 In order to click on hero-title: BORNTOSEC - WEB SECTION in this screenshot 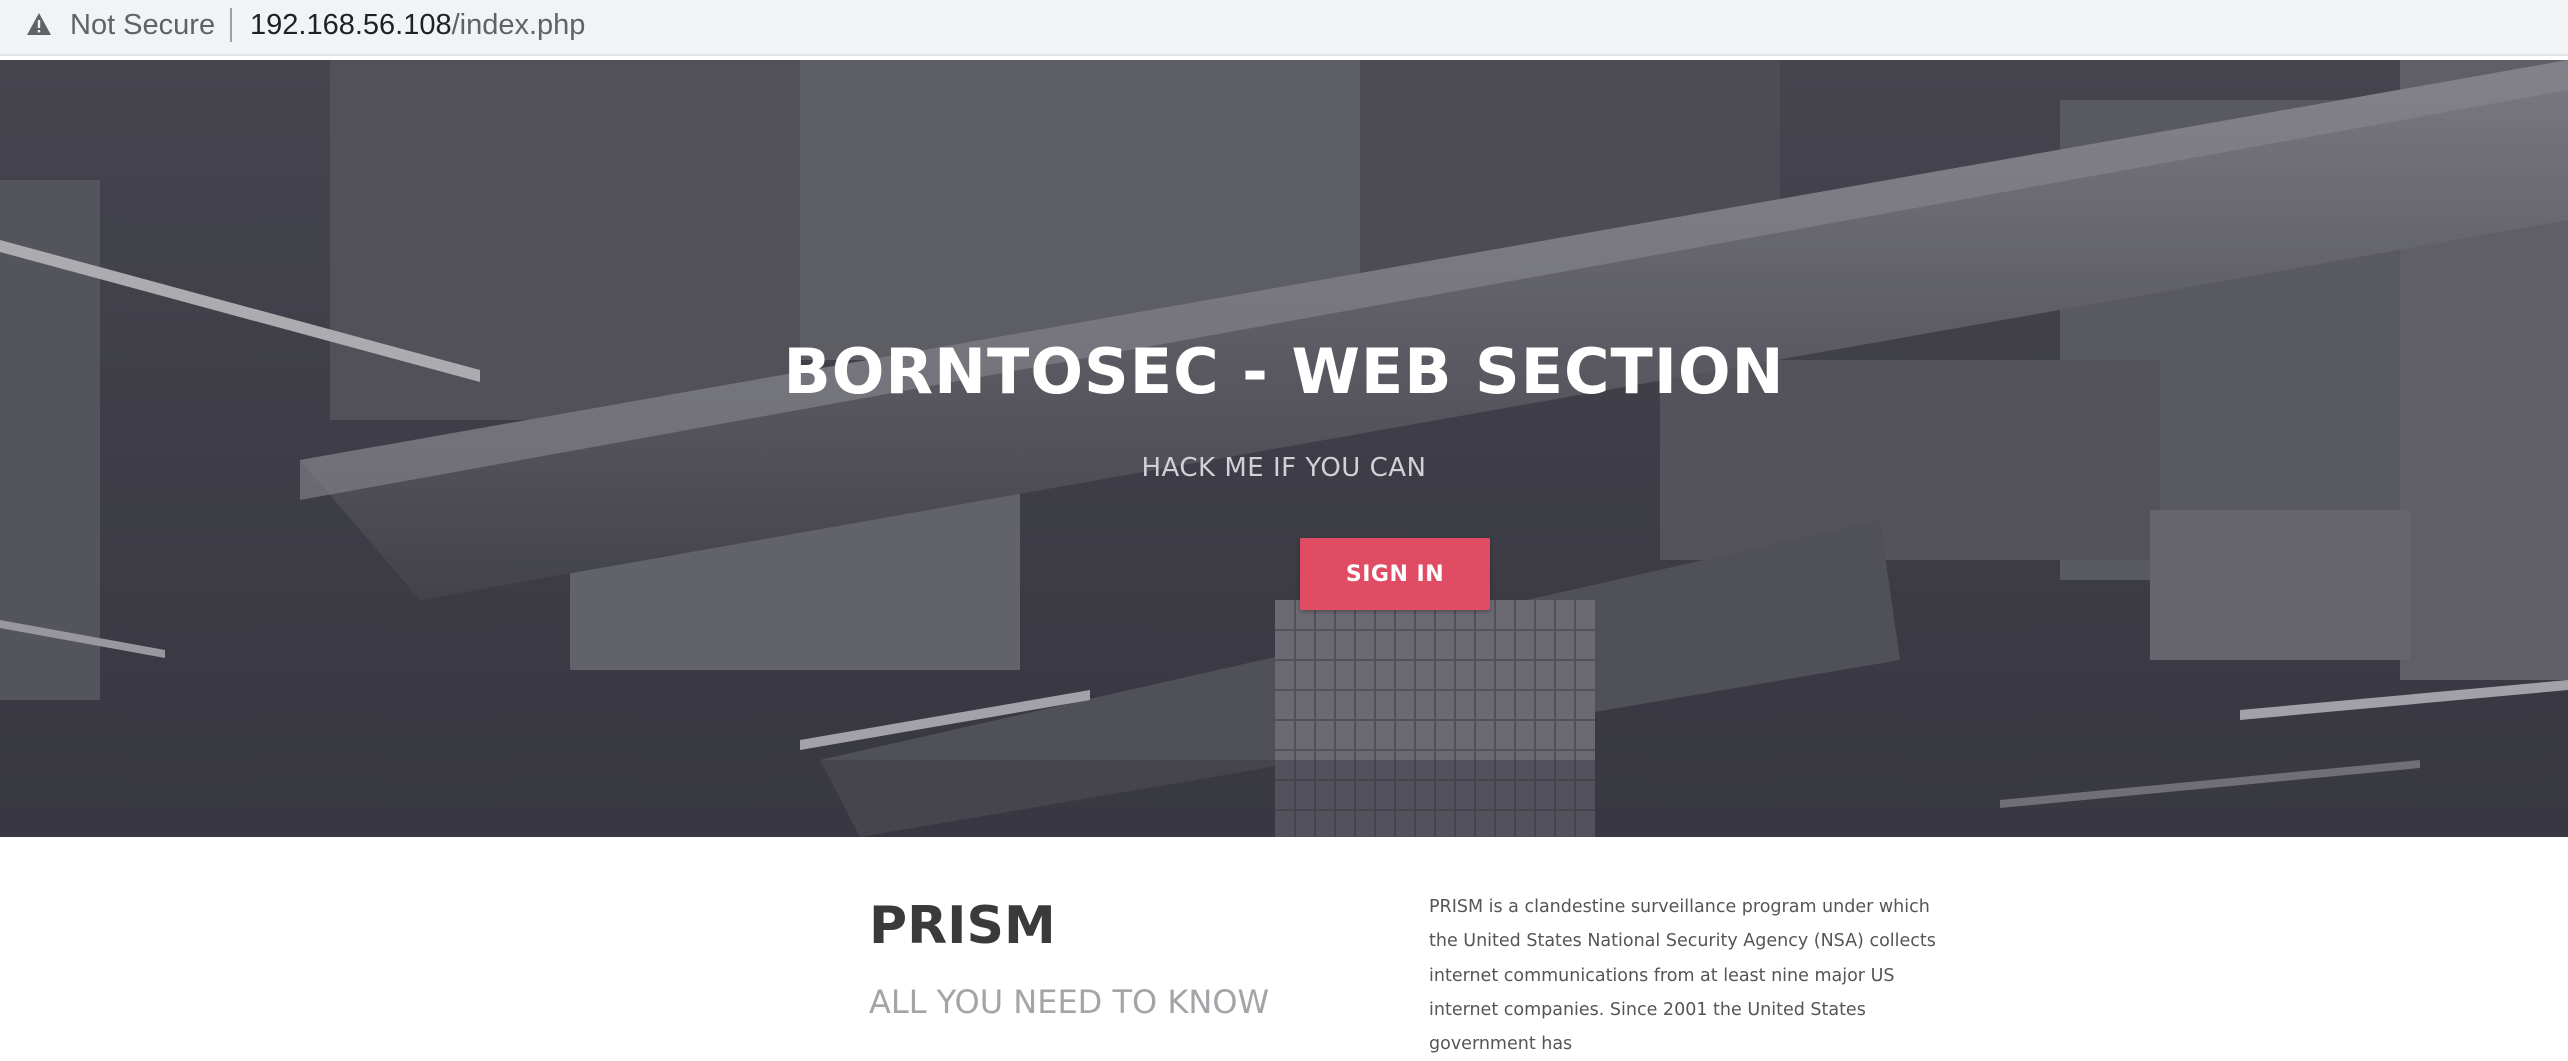, I will do `click(1284, 371)`.